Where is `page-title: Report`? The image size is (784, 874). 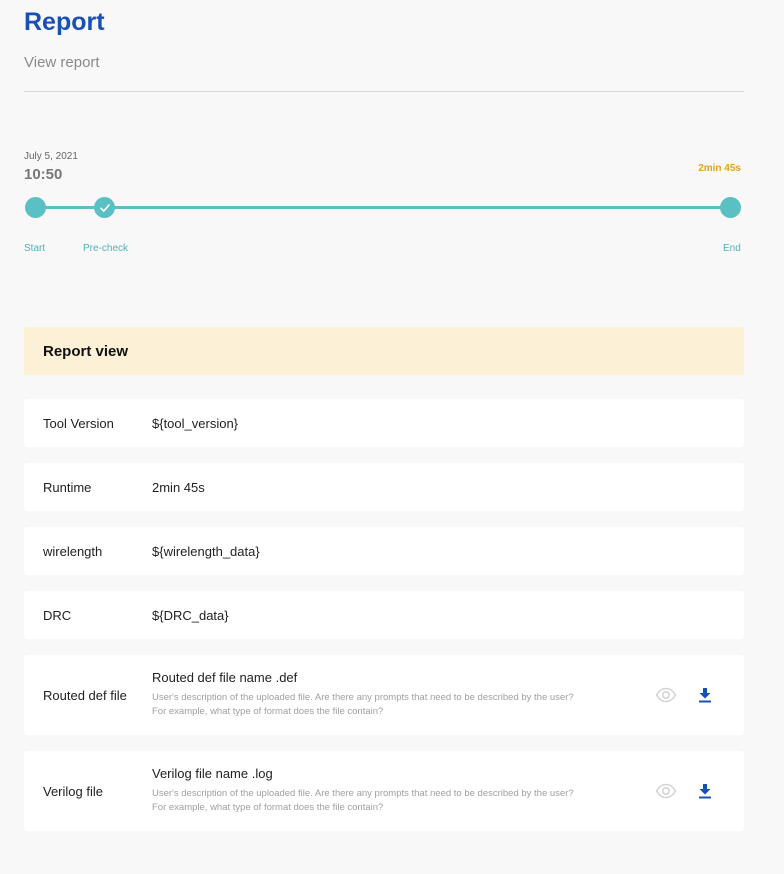 page-title: Report is located at coordinates (64, 22).